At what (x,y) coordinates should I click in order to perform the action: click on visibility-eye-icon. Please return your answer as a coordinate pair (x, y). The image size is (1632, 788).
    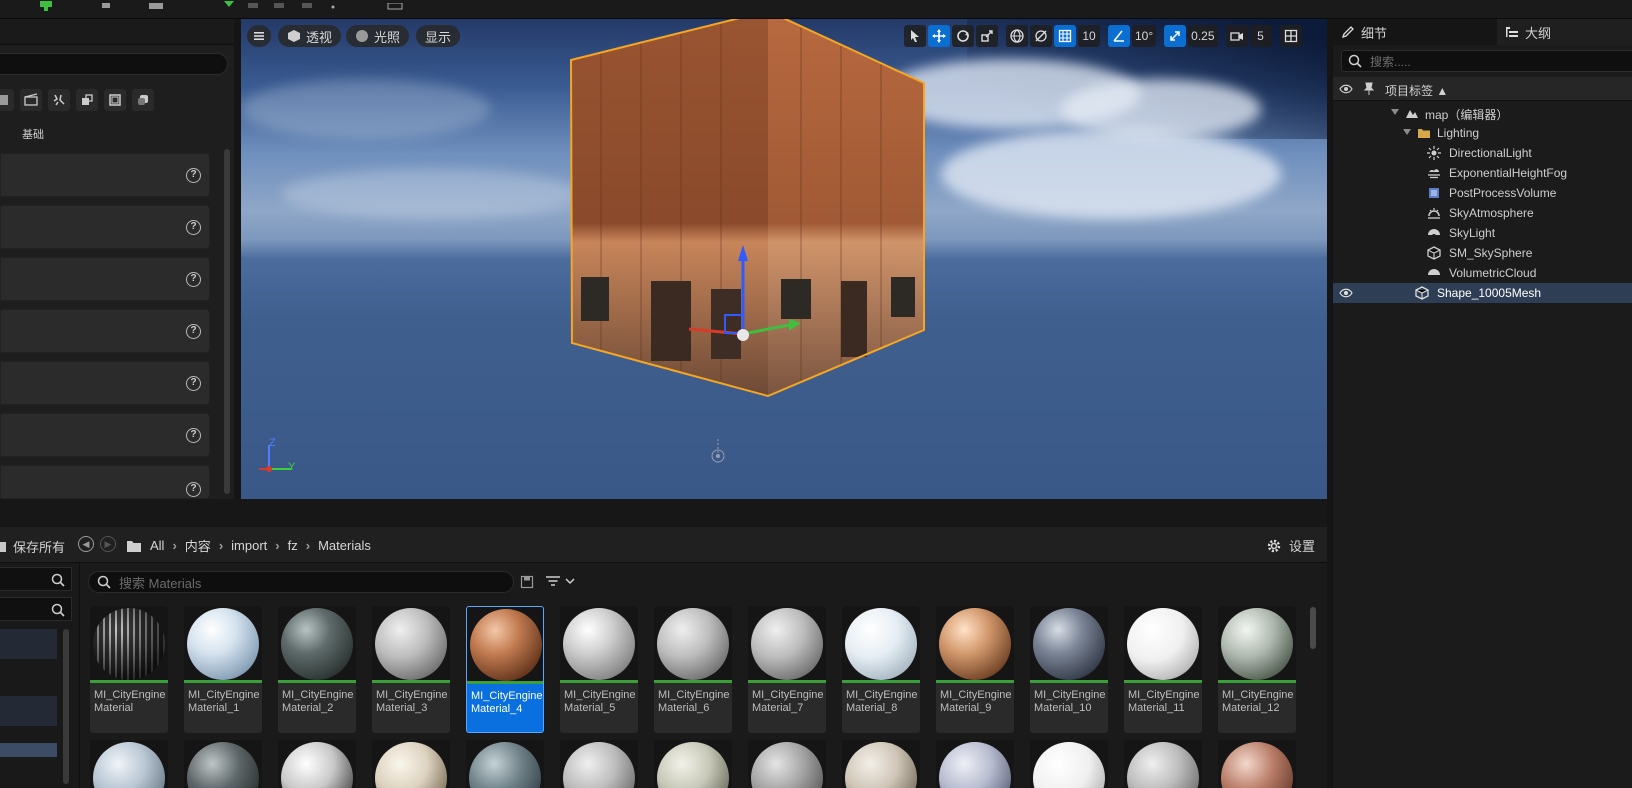
    Looking at the image, I should click on (1346, 90).